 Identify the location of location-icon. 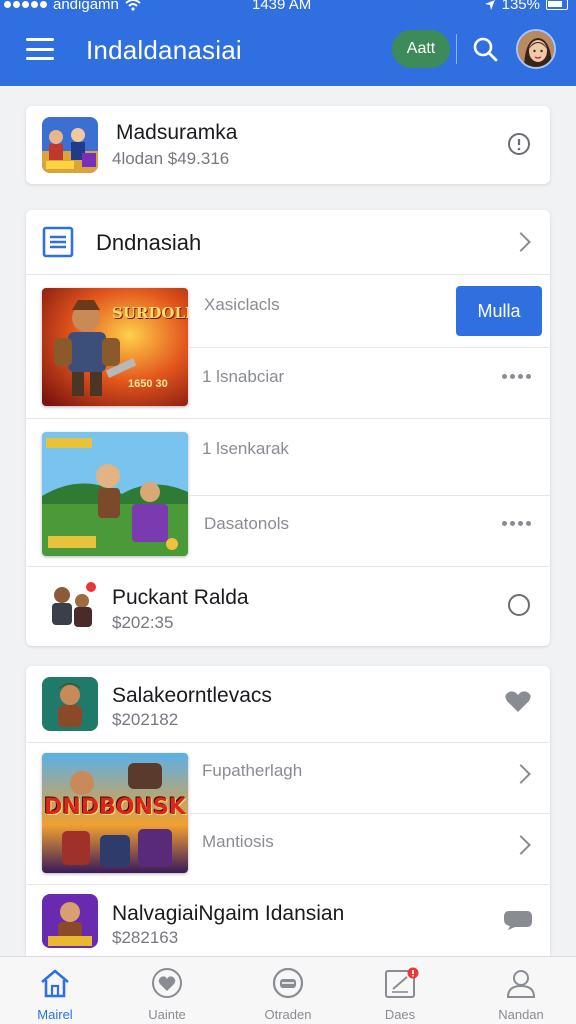
(489, 5).